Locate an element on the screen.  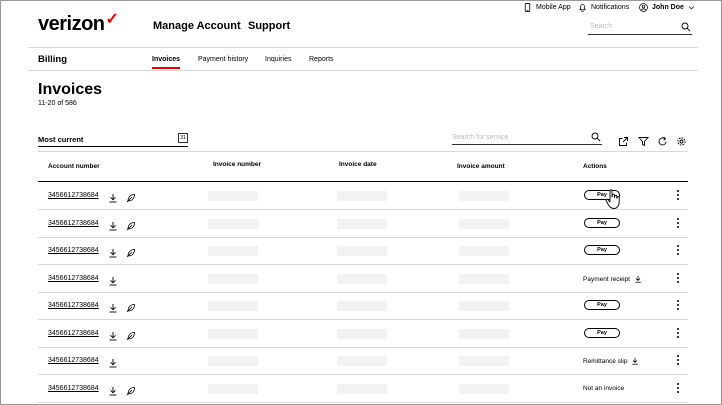
payment-receipt-link: Payment receipt is located at coordinates (612, 279).